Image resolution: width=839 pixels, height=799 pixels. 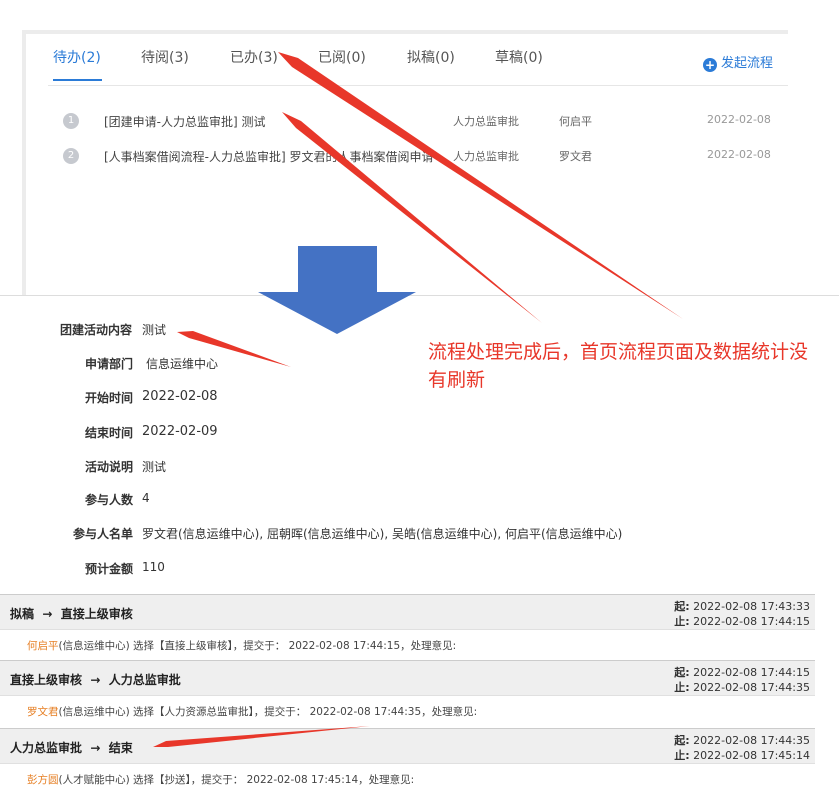 What do you see at coordinates (182, 364) in the screenshot?
I see `form-value: 信息运维中心` at bounding box center [182, 364].